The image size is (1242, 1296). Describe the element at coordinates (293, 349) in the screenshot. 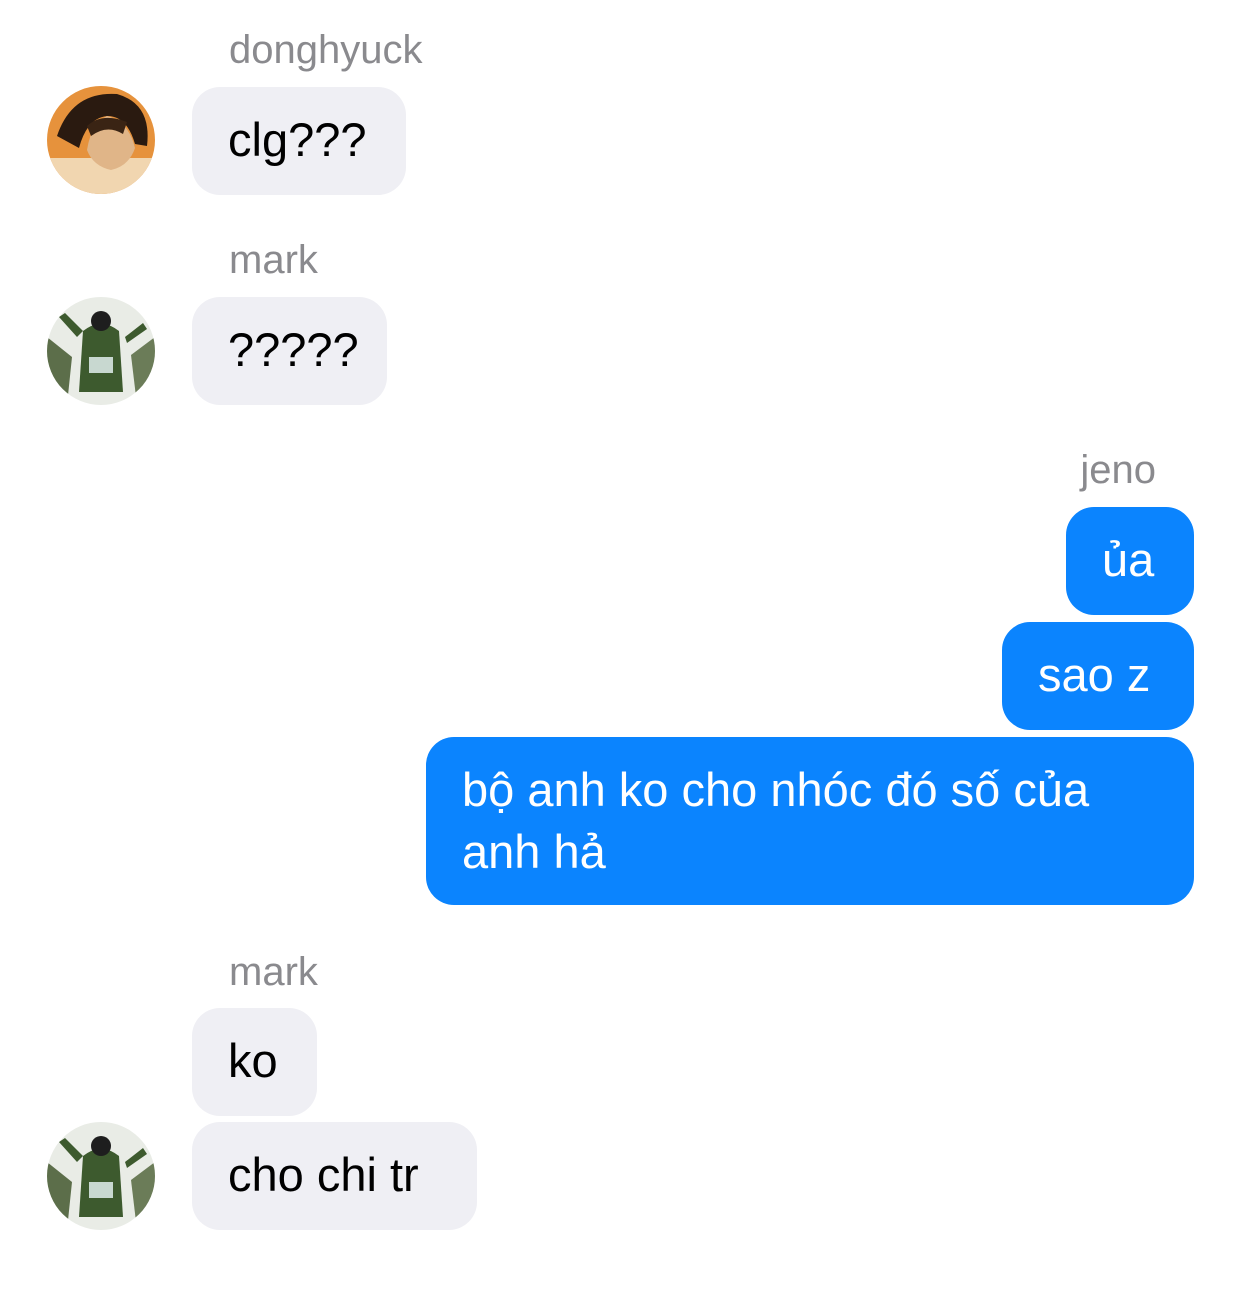

I see `message-text: ?????` at that location.